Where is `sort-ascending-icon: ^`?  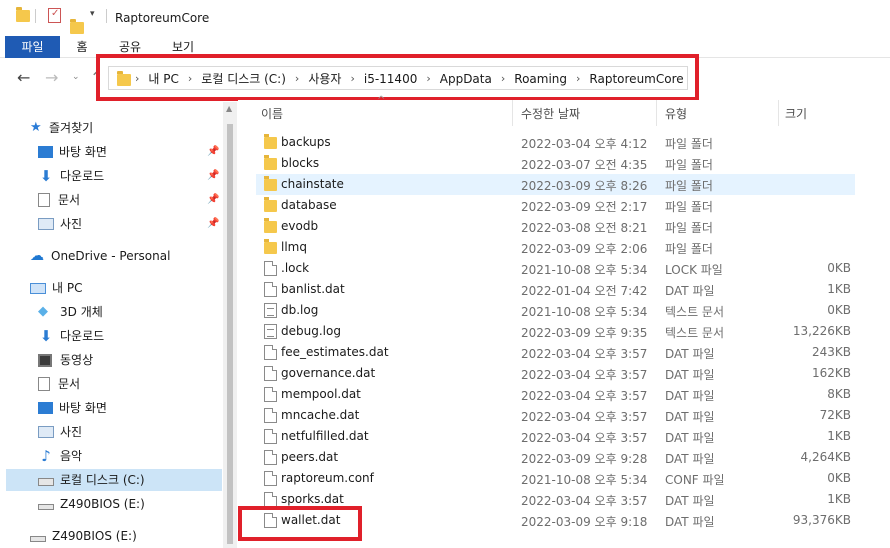
sort-ascending-icon: ^ is located at coordinates (381, 100).